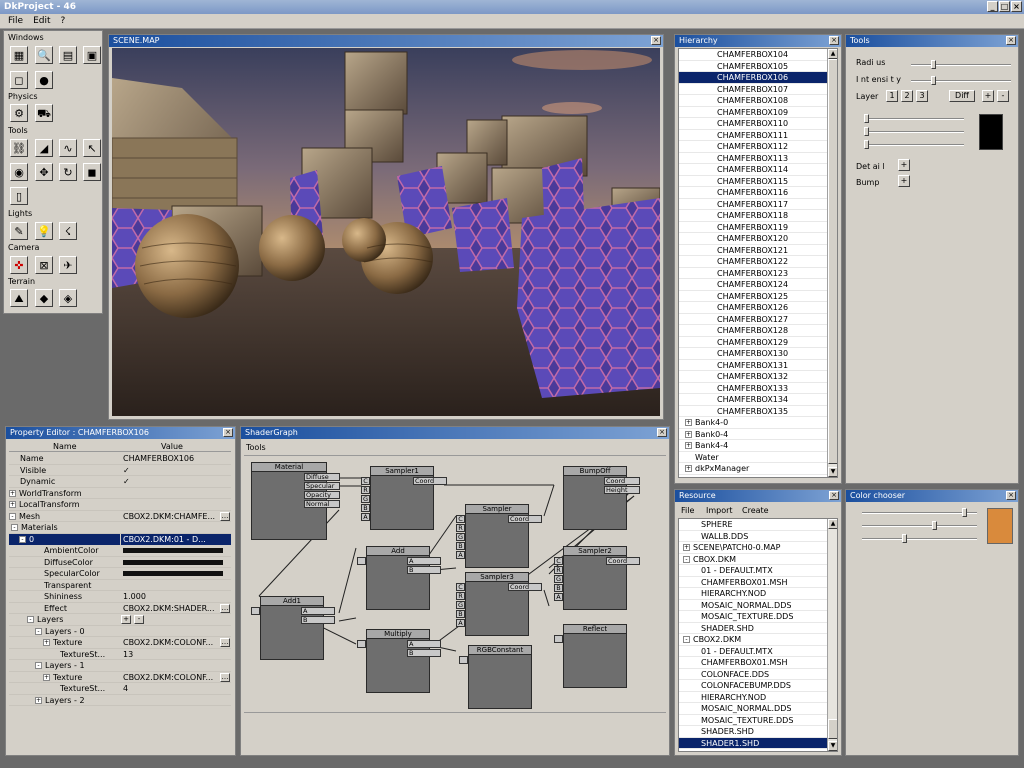  Describe the element at coordinates (754, 342) in the screenshot. I see `hierarchy-item: CHAMFERBOX129` at that location.